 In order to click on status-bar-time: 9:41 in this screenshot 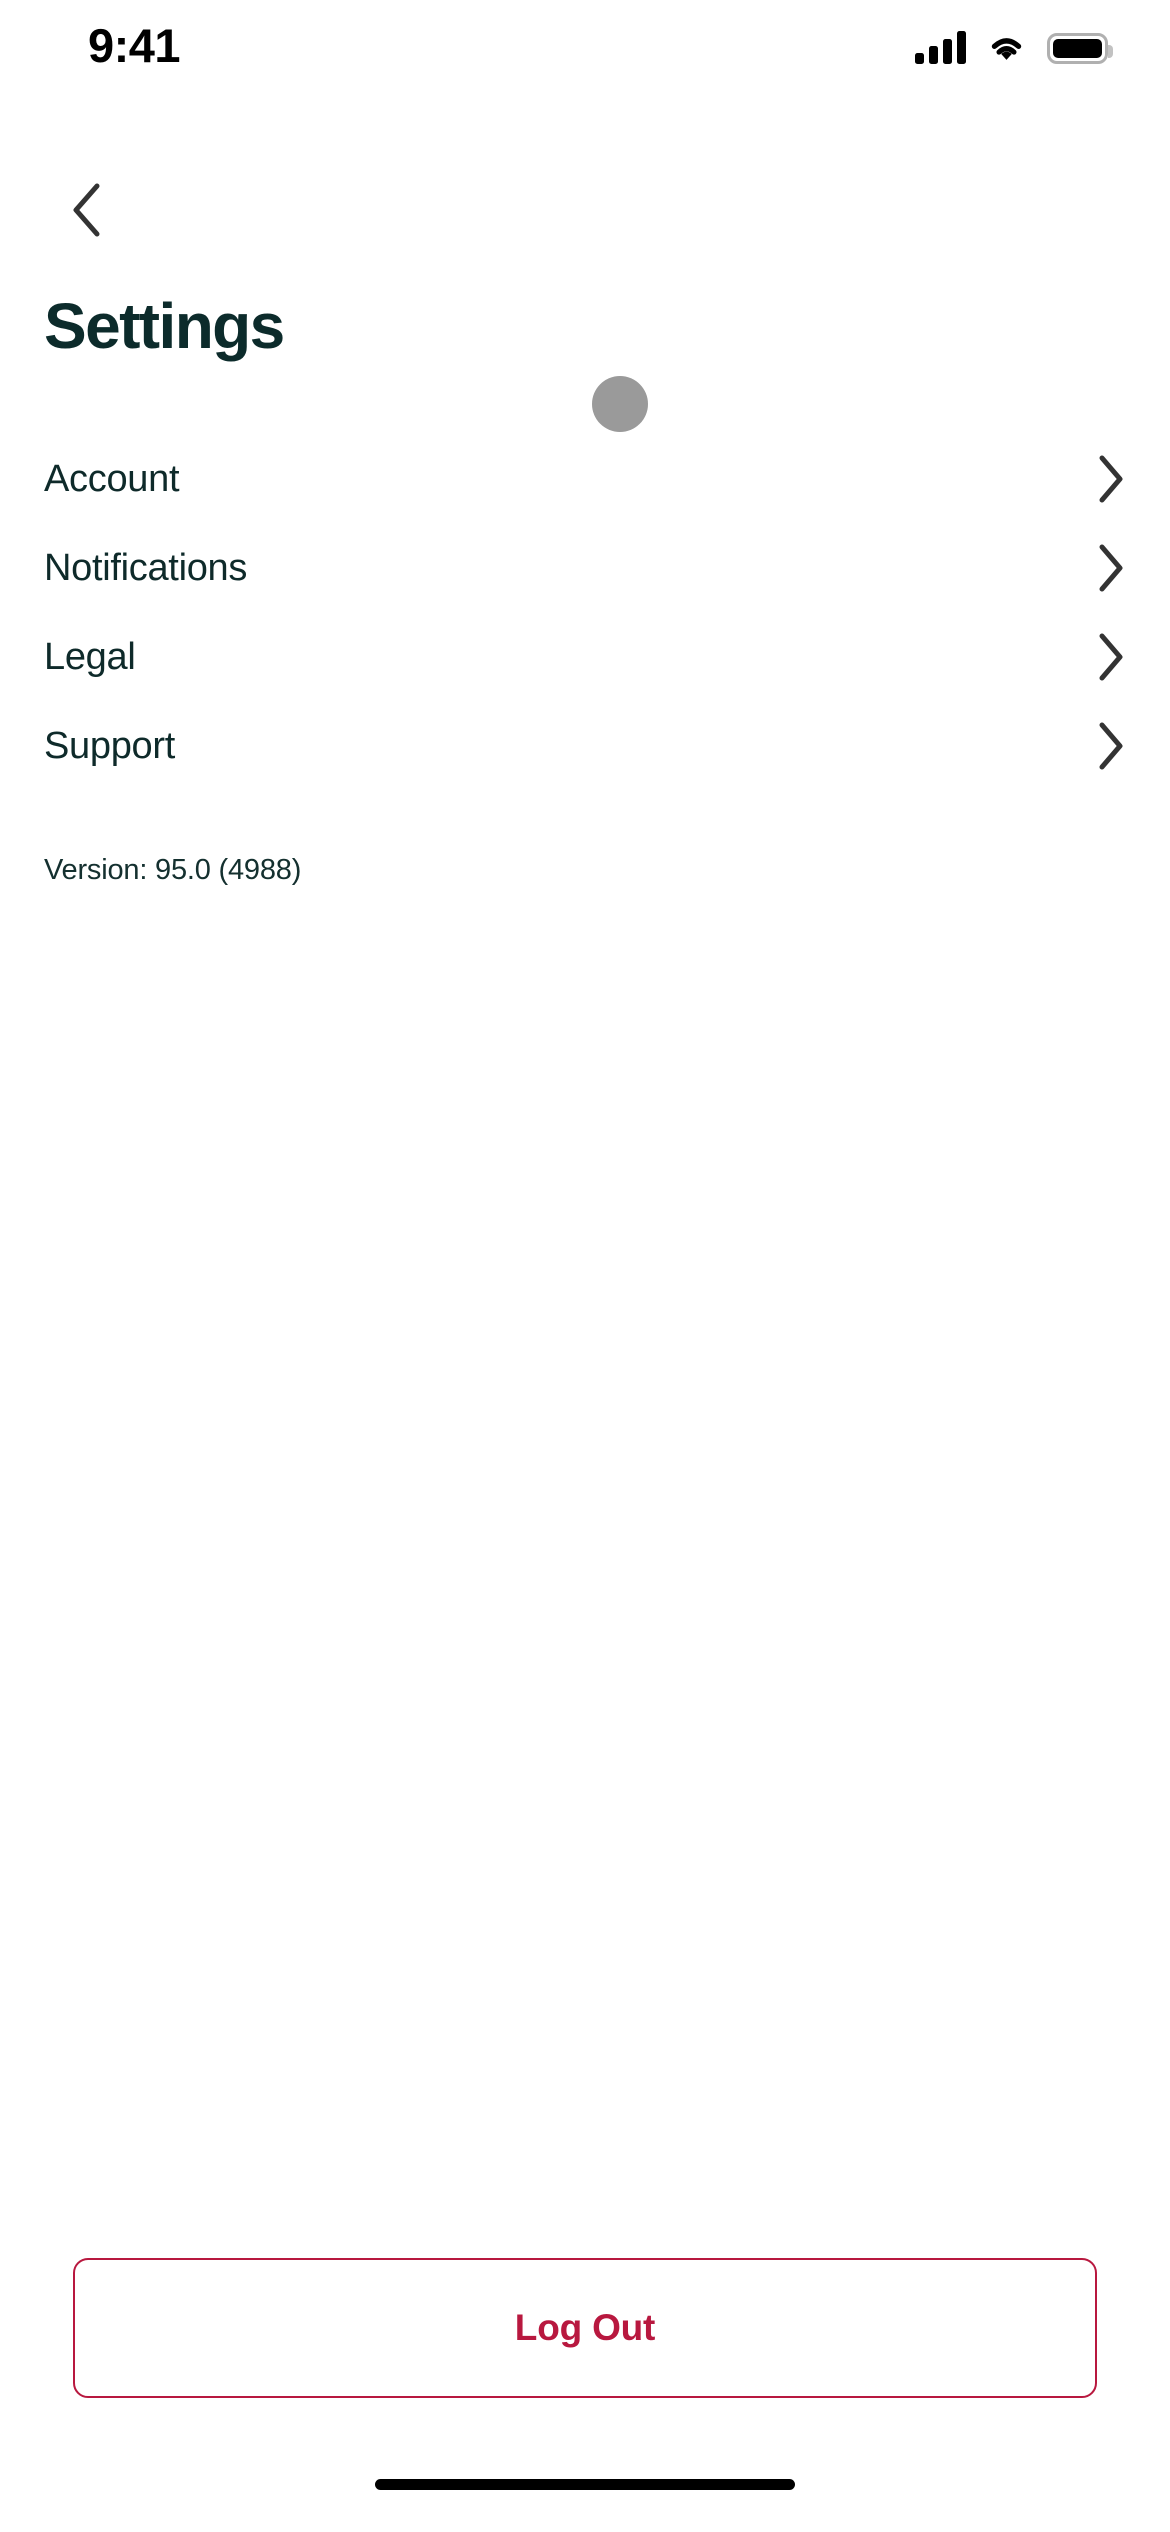, I will do `click(134, 45)`.